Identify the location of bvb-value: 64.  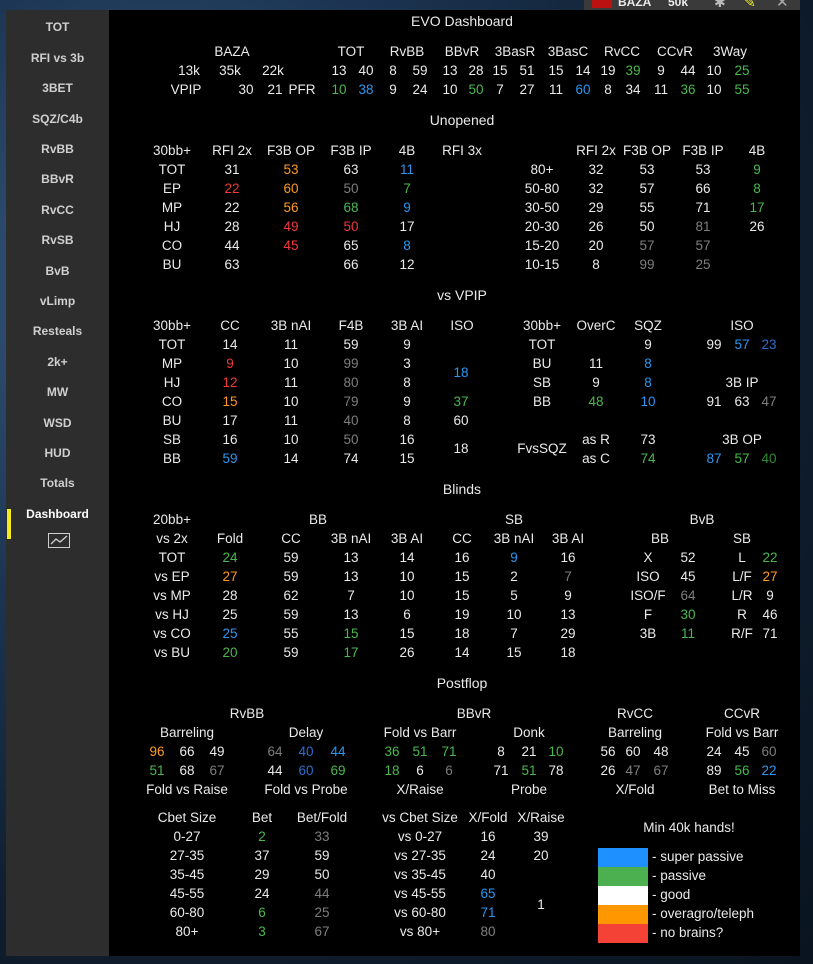
(688, 595).